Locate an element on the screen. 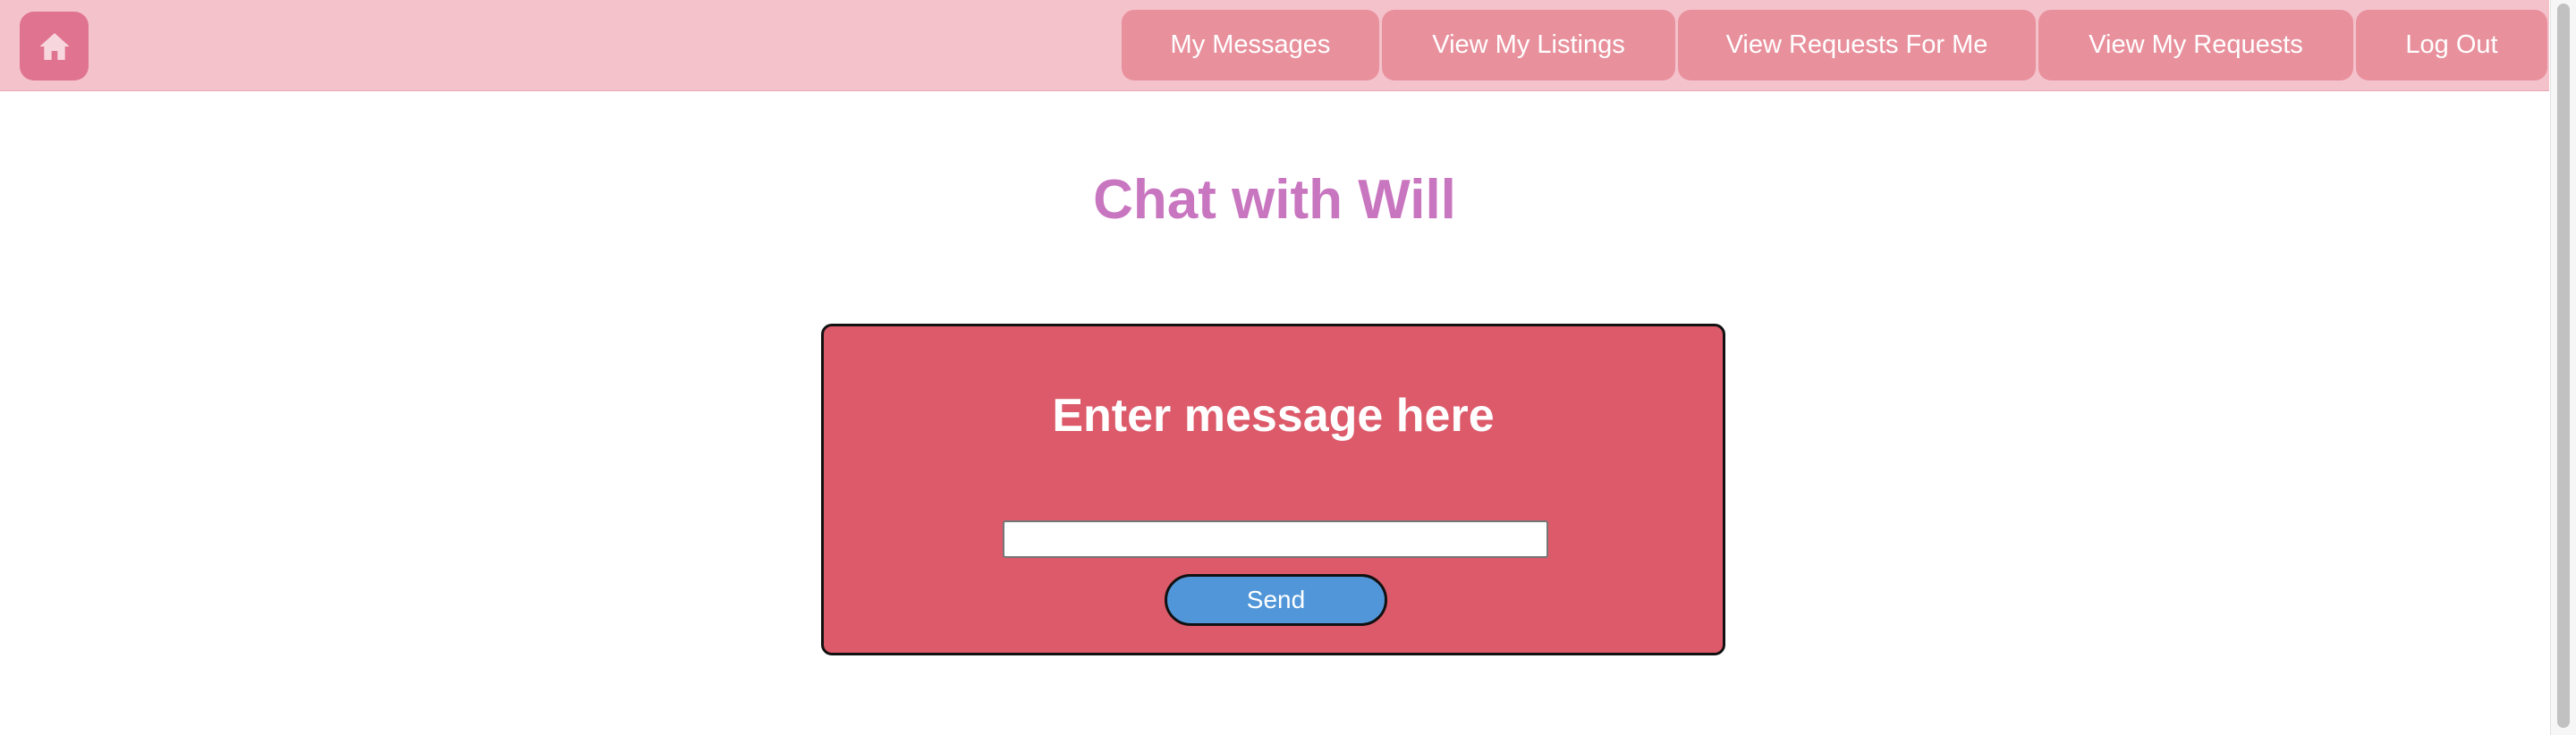 The height and width of the screenshot is (735, 2576). home-button is located at coordinates (54, 46).